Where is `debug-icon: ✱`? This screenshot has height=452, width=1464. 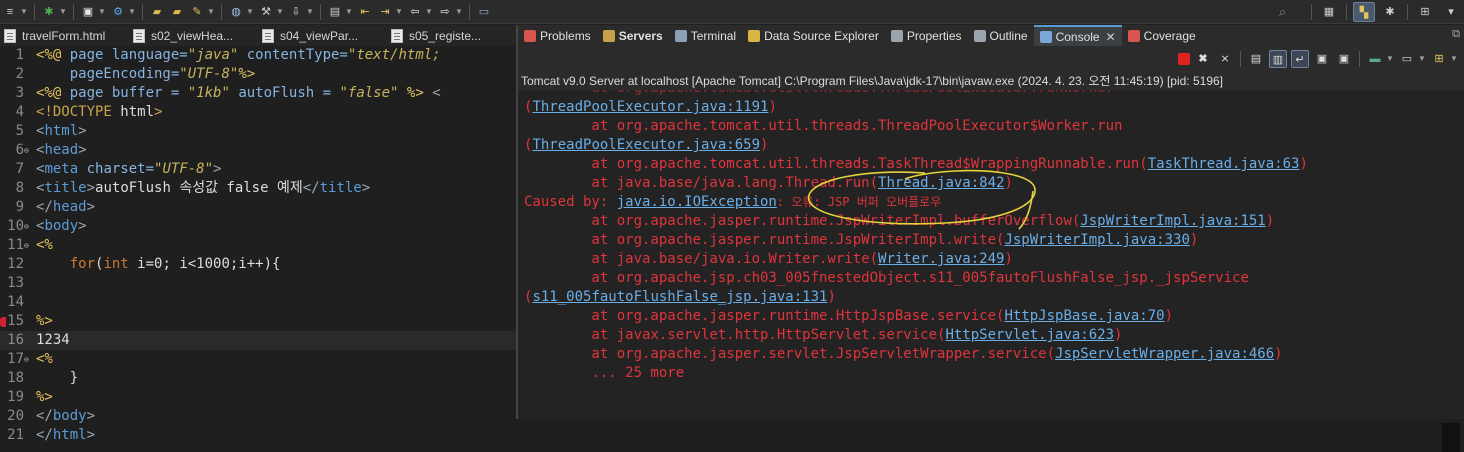
debug-icon: ✱ is located at coordinates (49, 12).